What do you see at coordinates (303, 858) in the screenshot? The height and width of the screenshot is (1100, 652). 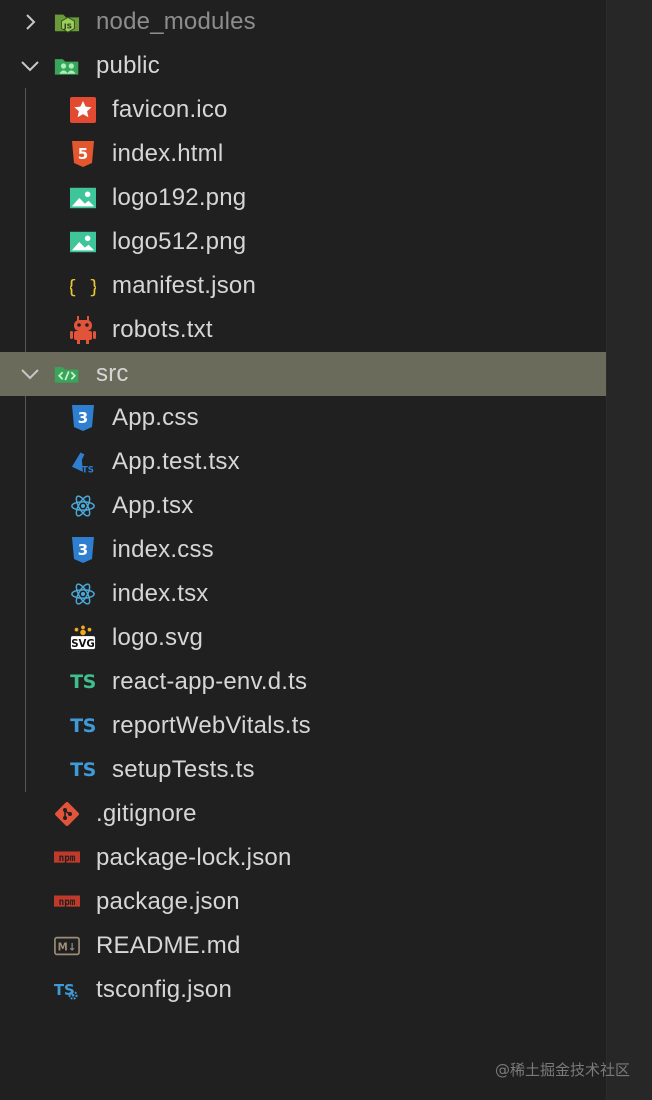 I see `tree-file-package-lock: npm package-lock.json` at bounding box center [303, 858].